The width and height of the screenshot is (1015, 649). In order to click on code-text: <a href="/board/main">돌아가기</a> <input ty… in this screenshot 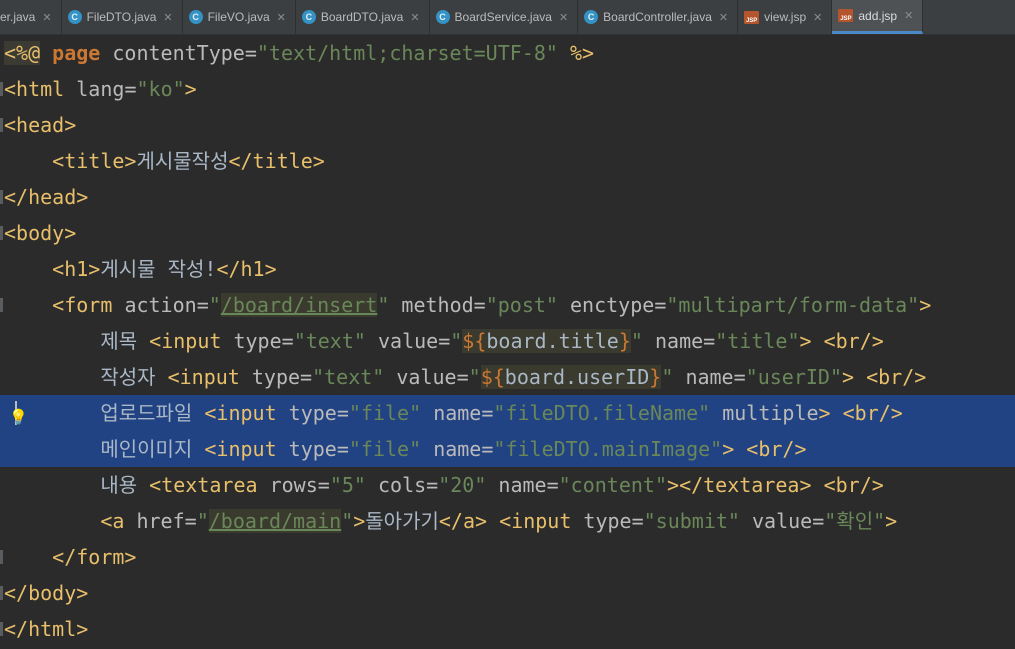, I will do `click(499, 521)`.